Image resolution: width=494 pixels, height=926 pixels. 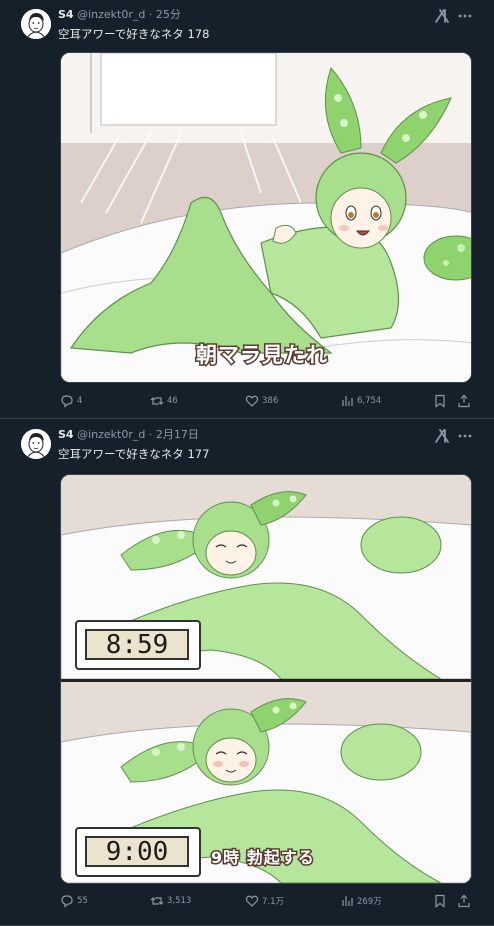 What do you see at coordinates (270, 401) in the screenshot?
I see `like-count: 386` at bounding box center [270, 401].